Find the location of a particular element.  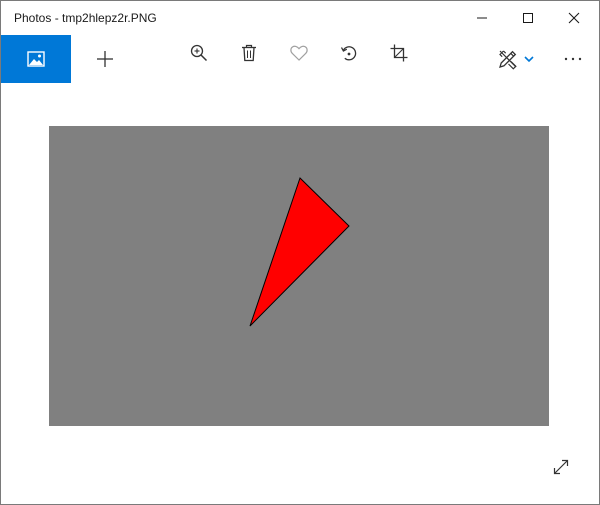

photo-view-button is located at coordinates (36, 59).